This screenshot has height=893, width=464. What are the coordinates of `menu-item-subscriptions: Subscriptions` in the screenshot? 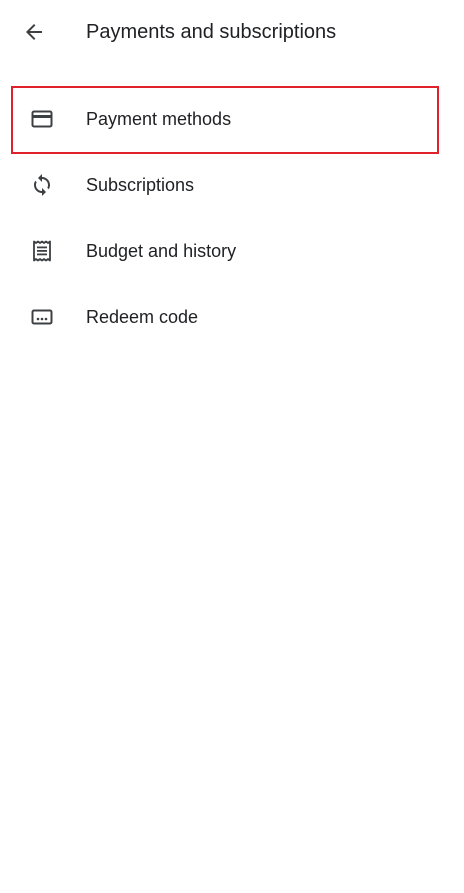 It's located at (232, 185).